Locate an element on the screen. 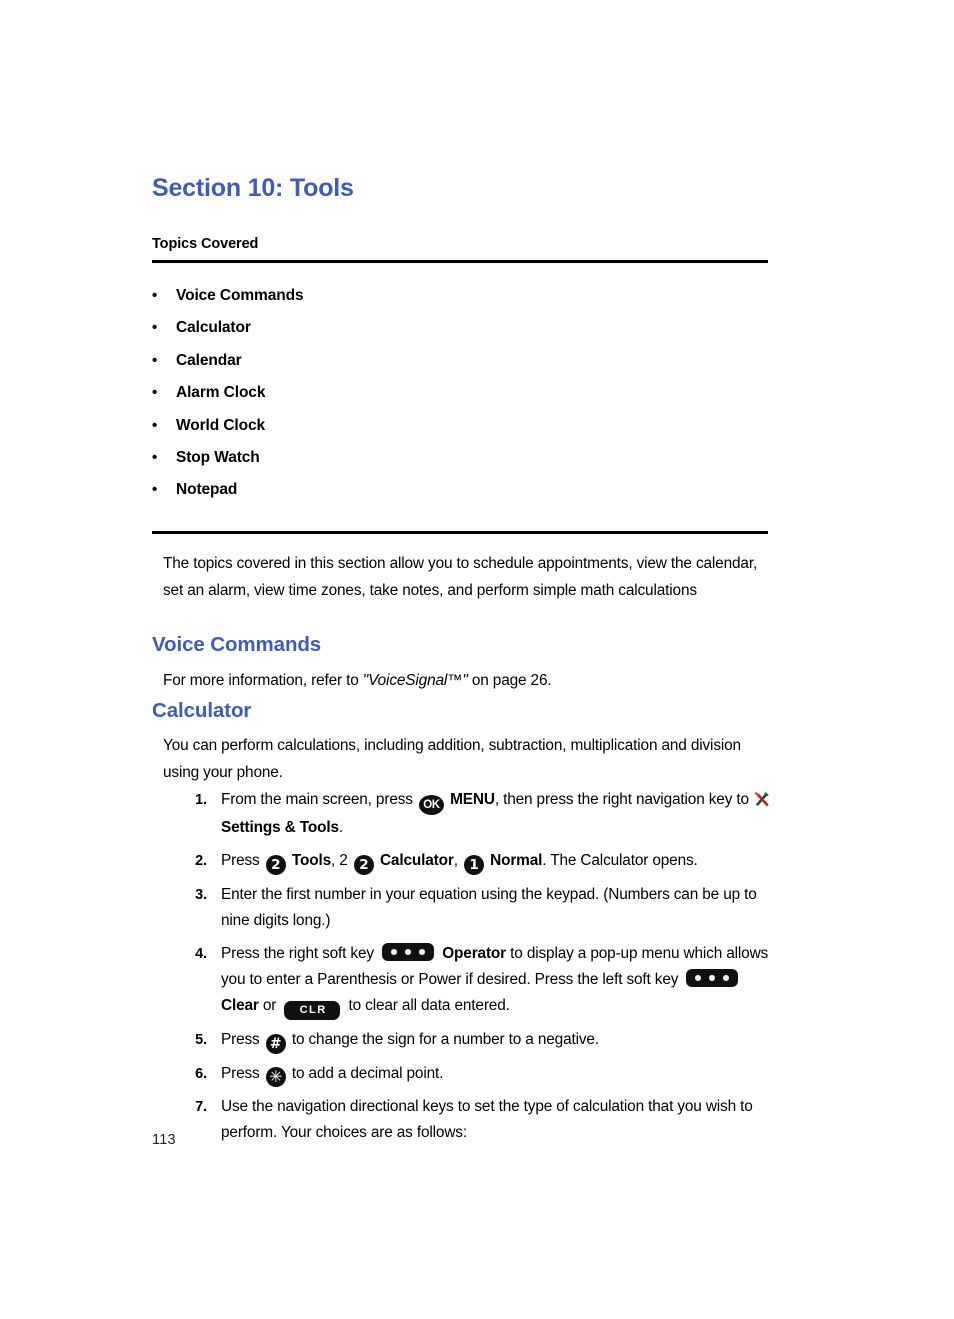 This screenshot has height=1319, width=954. list-item: • Calendar is located at coordinates (402, 368).